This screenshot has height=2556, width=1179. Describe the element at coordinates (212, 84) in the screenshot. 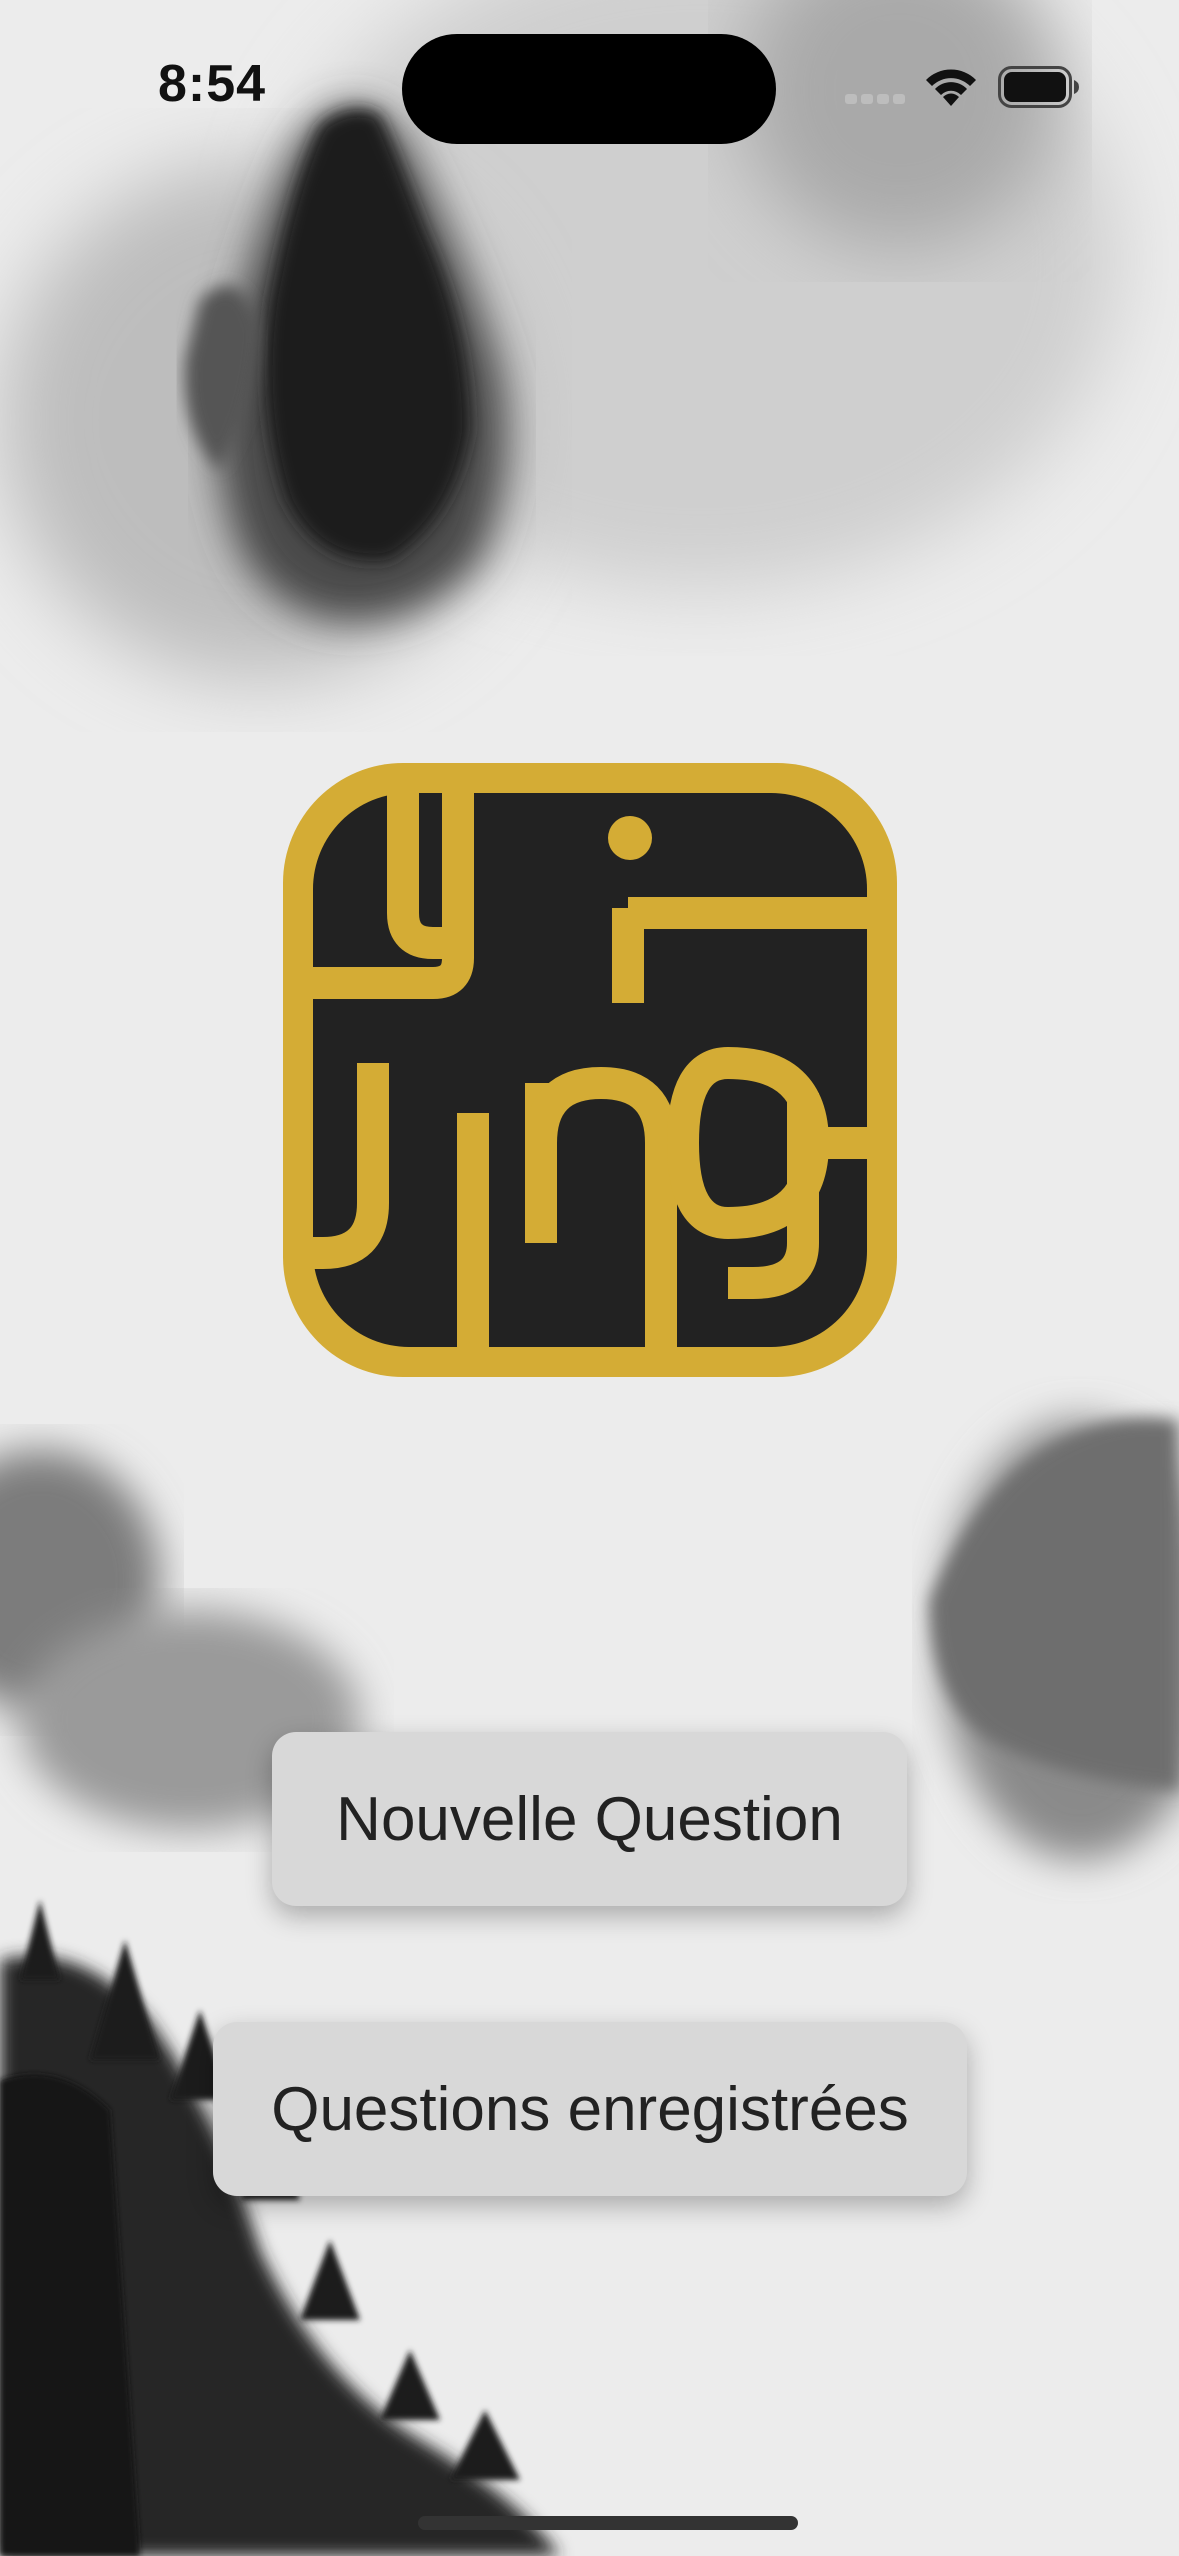

I see `status-time: 8:54` at that location.